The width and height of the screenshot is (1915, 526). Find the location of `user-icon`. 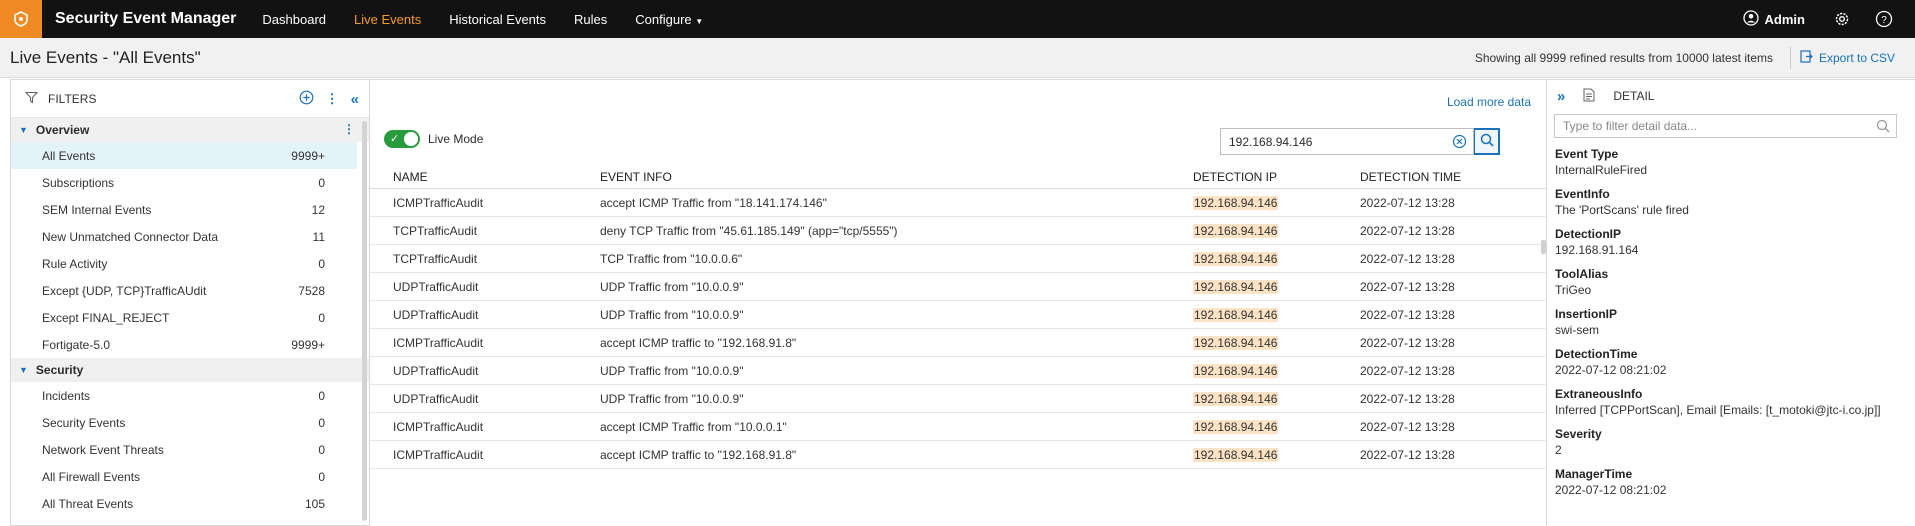

user-icon is located at coordinates (1750, 19).